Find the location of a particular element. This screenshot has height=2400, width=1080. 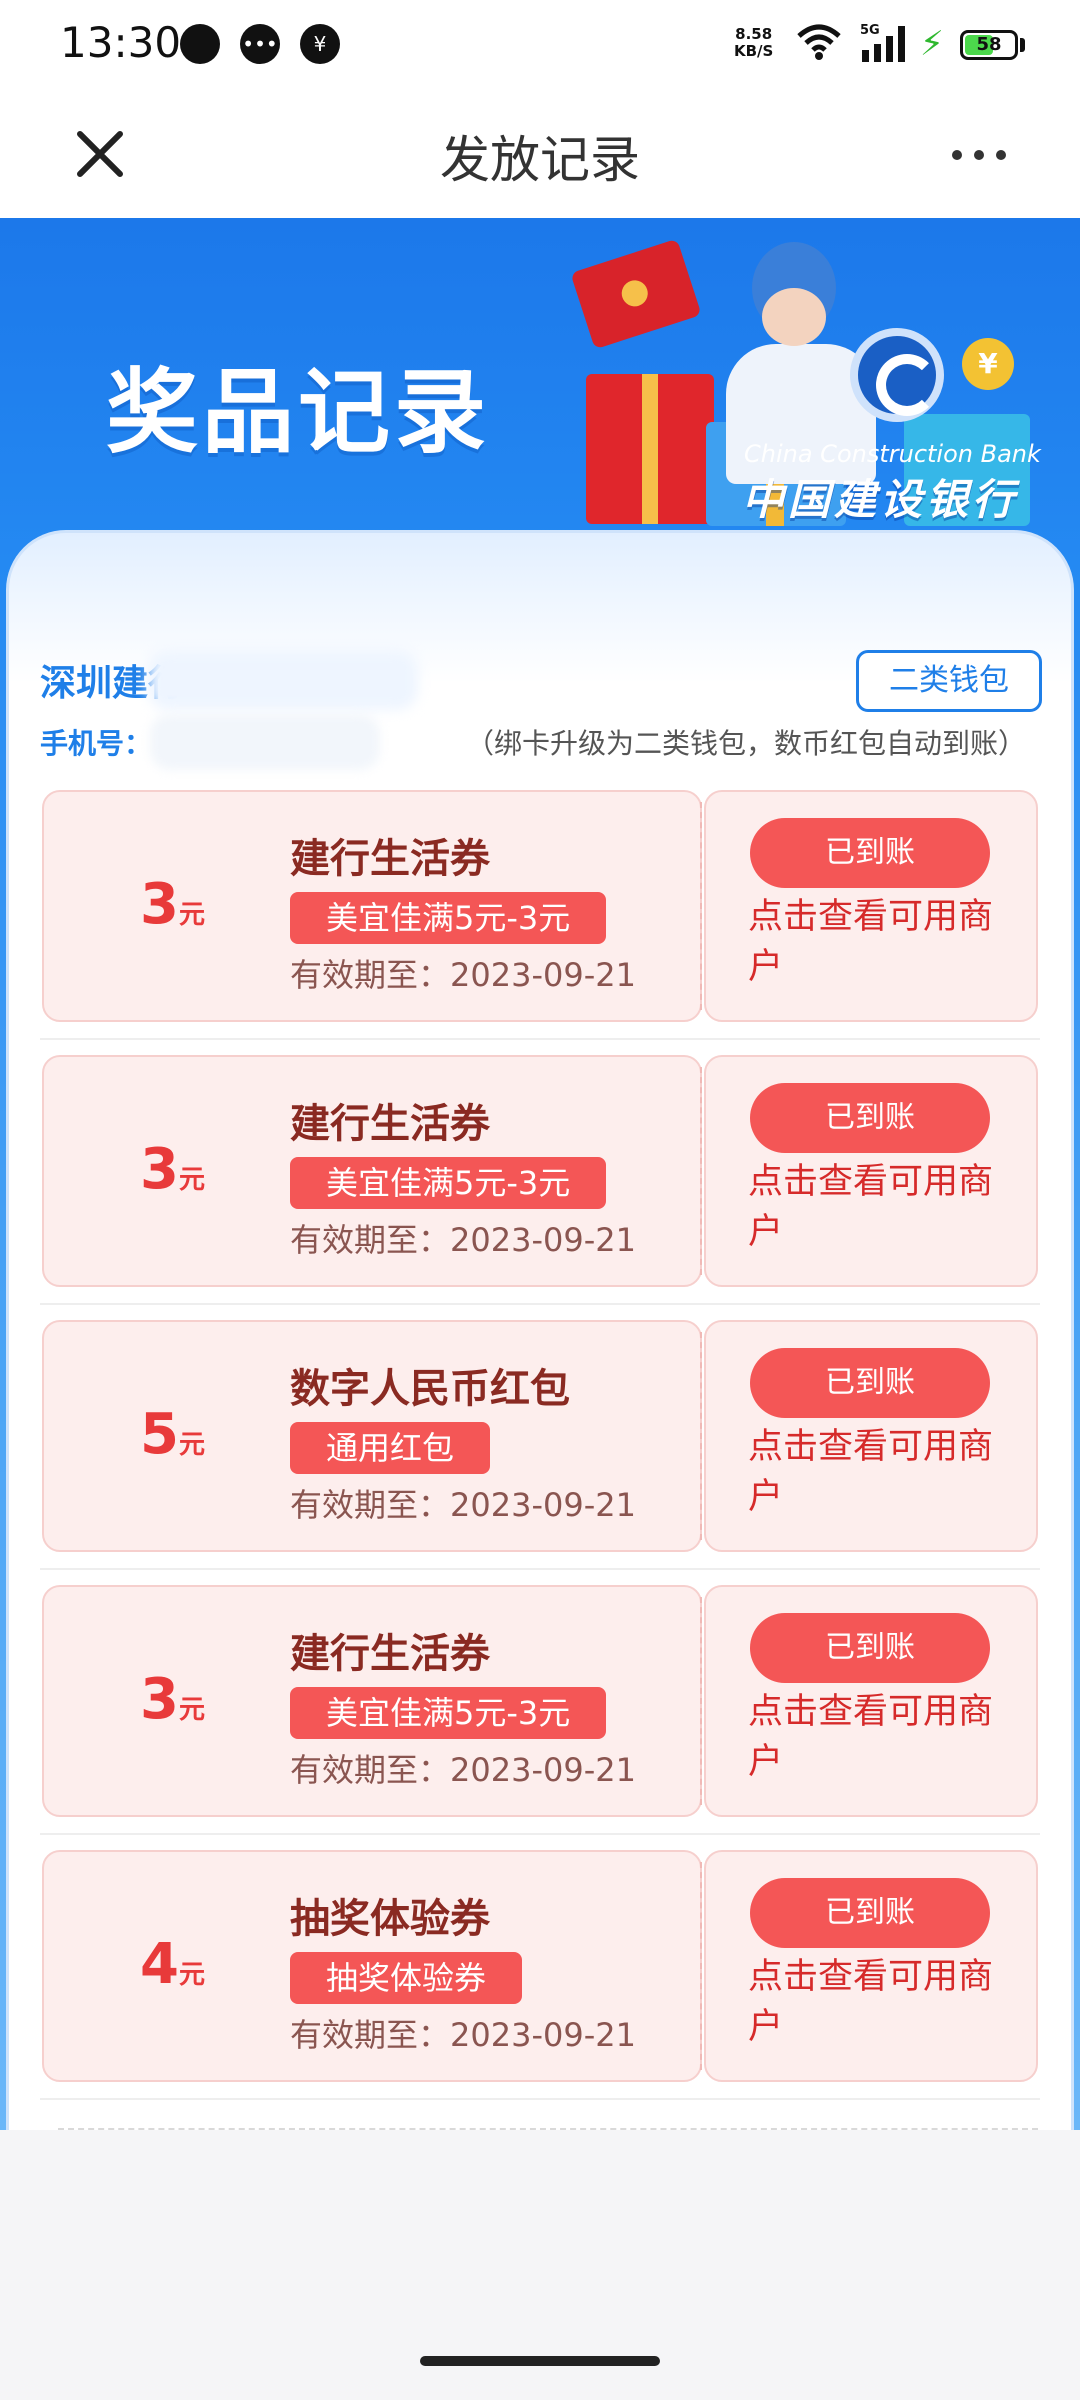

coupon-amount-value: 5 is located at coordinates (159, 1434).